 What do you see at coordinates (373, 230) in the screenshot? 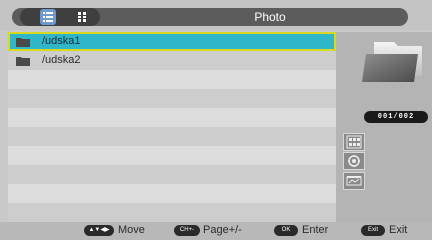
I see `exit-key-icon: Exit` at bounding box center [373, 230].